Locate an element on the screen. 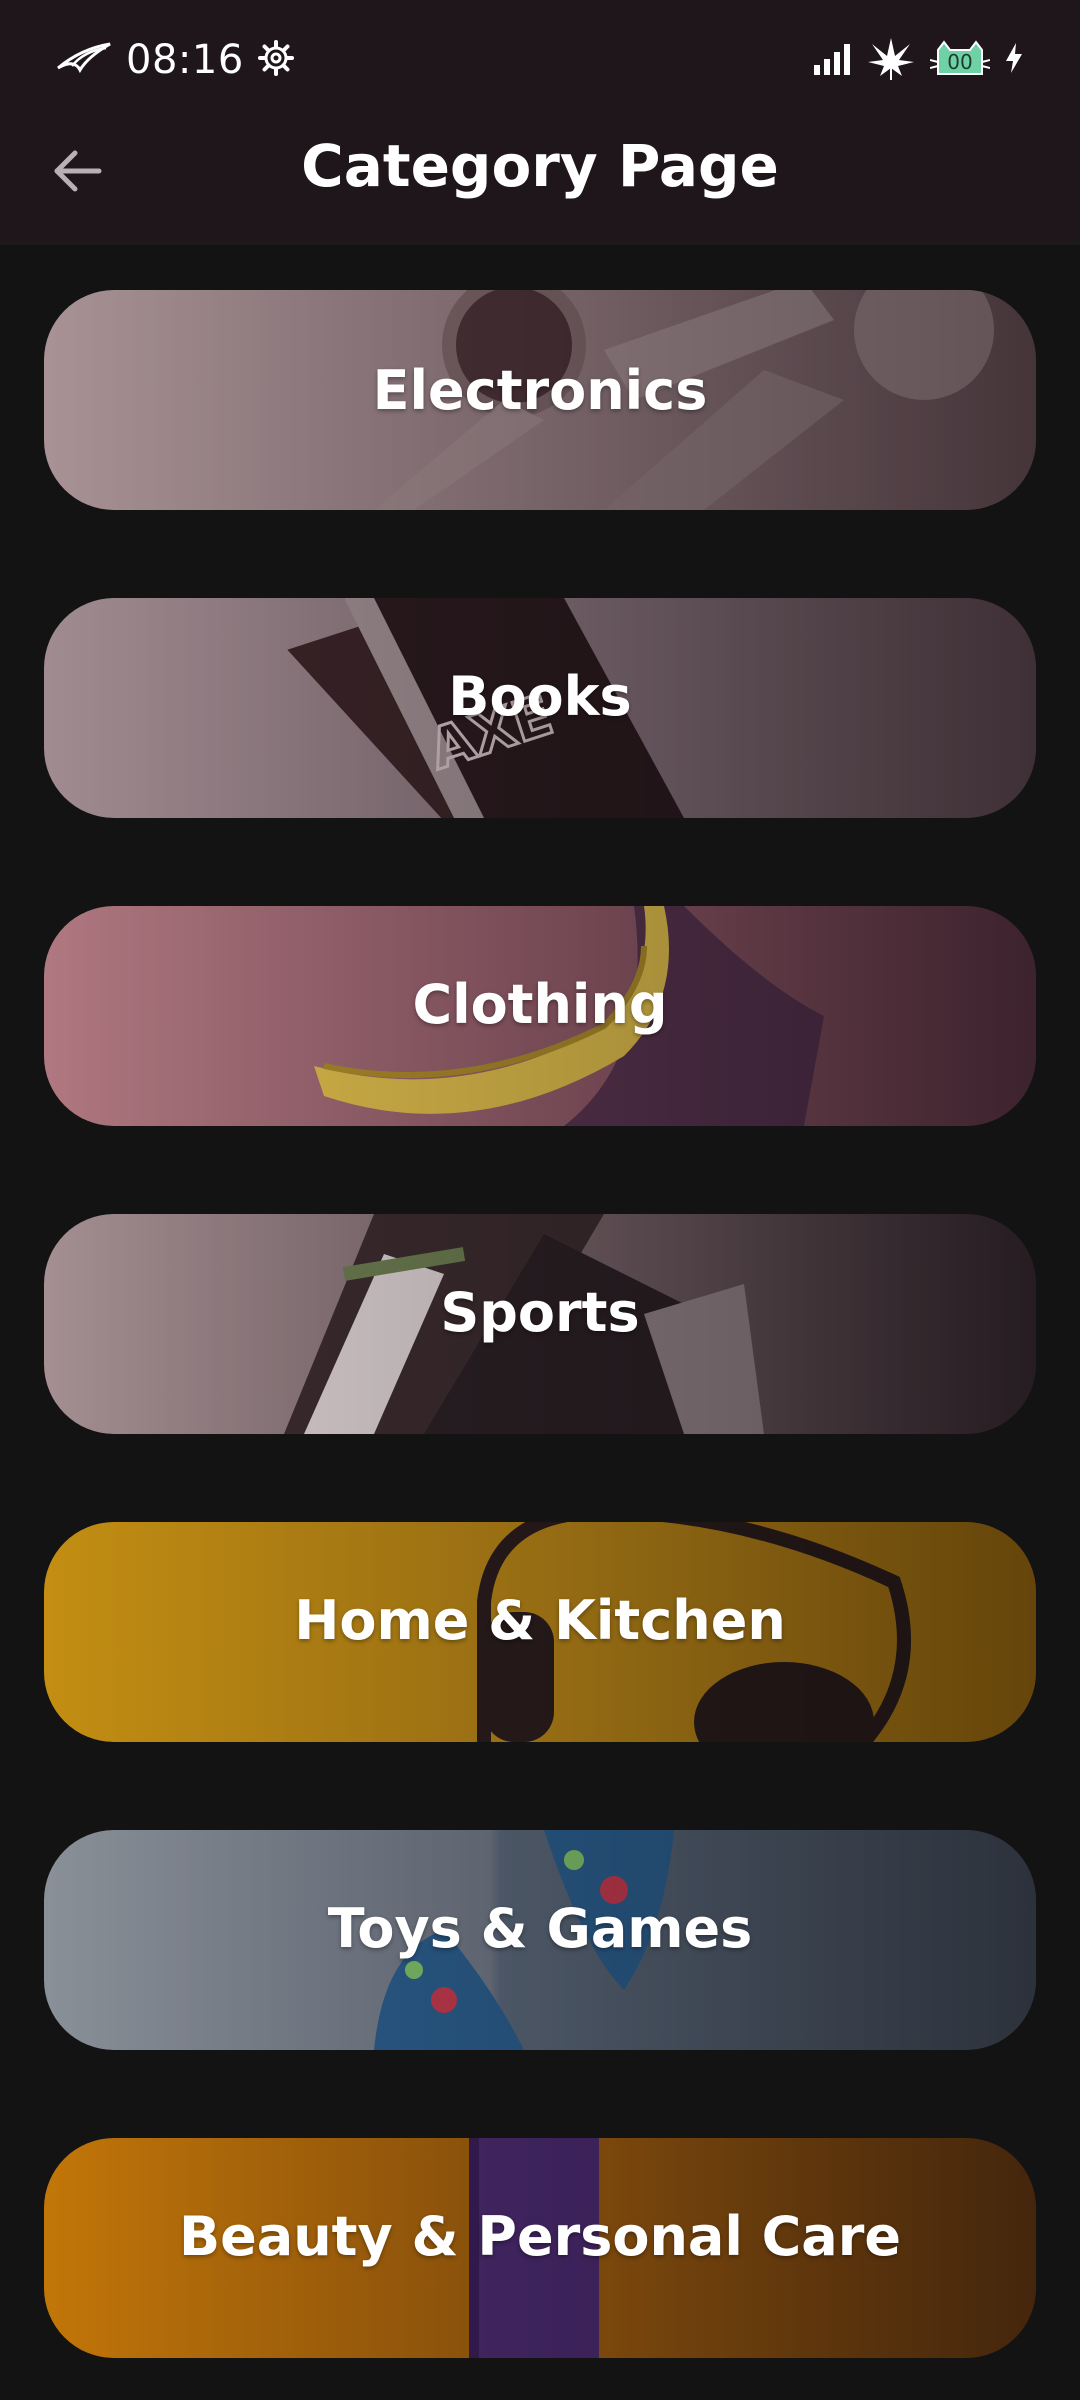 The height and width of the screenshot is (2400, 1080). category-label: Home & Kitchen is located at coordinates (540, 1620).